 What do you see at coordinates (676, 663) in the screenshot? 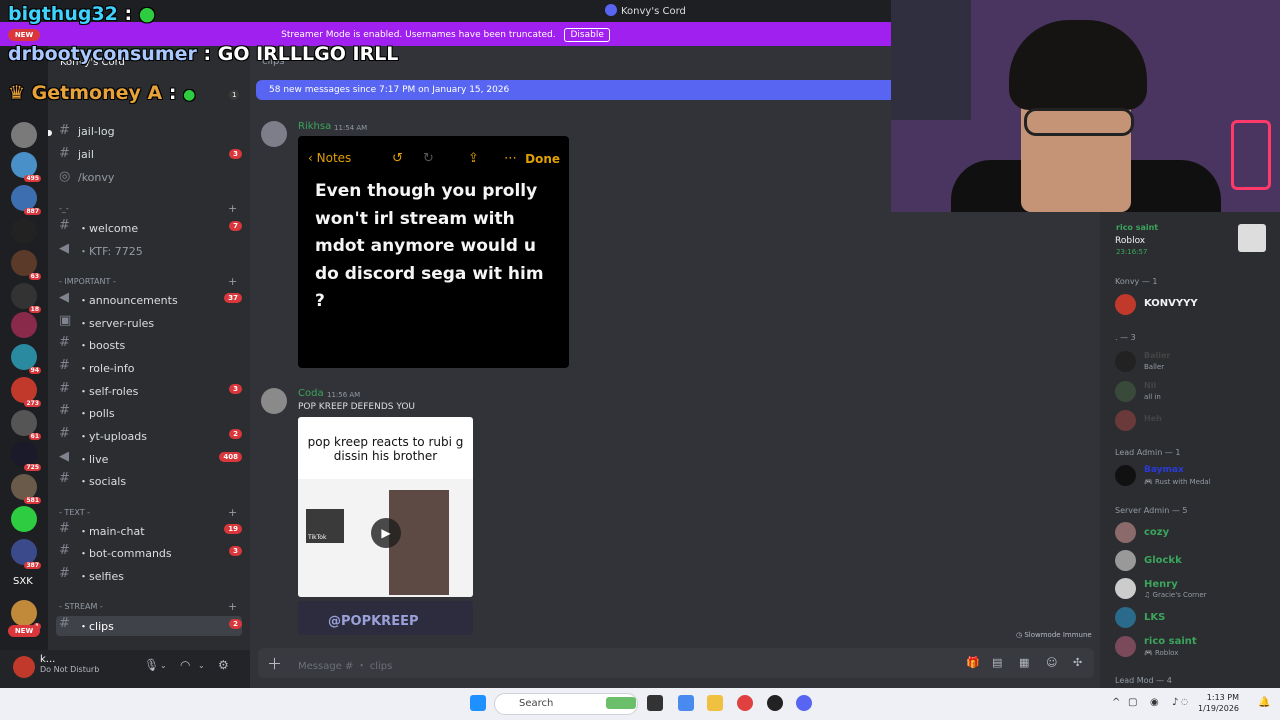
I see `message-composer: ＋ Message # ・ clips 🎁 ▤ ▦ ☺ ✣` at bounding box center [676, 663].